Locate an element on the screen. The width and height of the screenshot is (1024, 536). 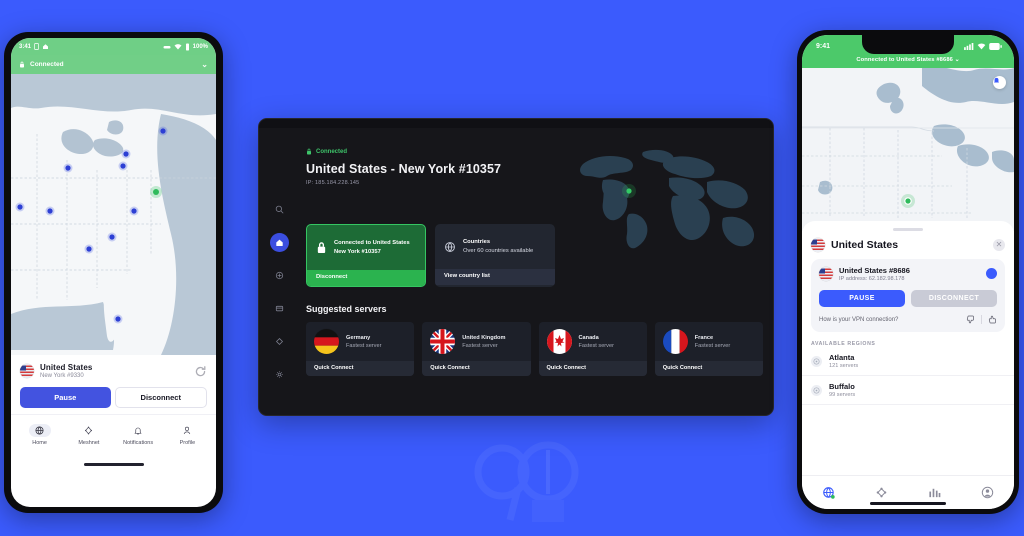
suggested-server-card: Canada Fastest server Quick Connect is located at coordinates (592, 349).